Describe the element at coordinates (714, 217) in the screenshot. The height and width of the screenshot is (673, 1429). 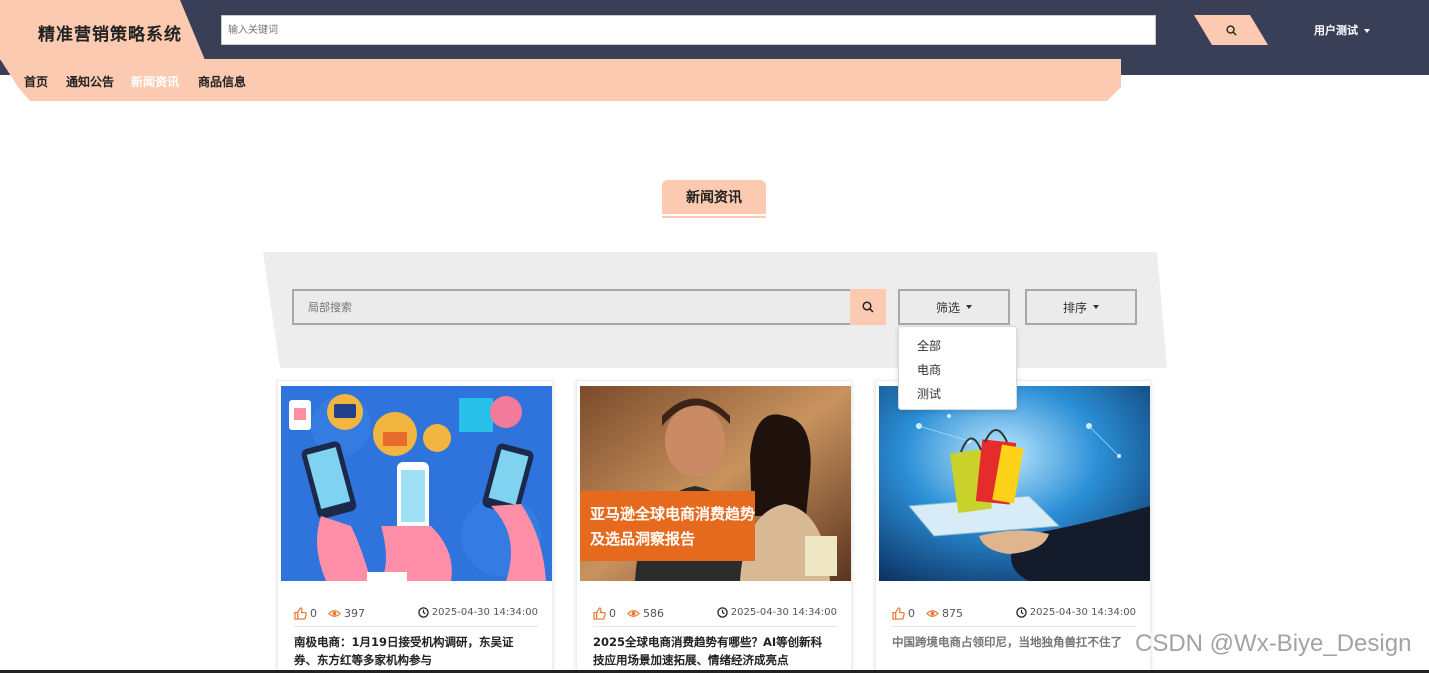
I see `section-title-underline` at that location.